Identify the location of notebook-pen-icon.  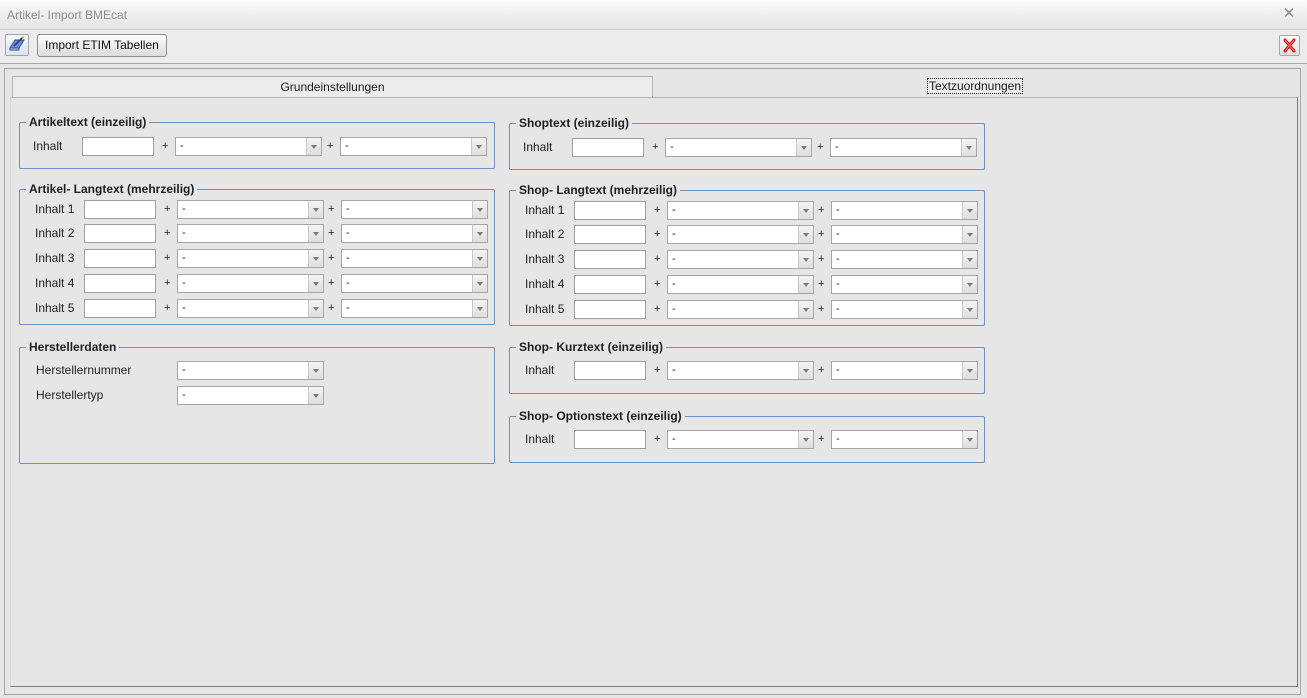
(17, 43).